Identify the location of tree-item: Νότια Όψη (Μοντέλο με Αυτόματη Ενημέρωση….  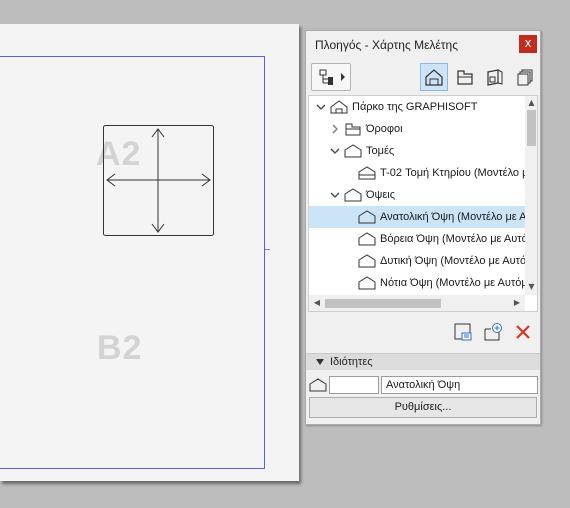
(417, 283).